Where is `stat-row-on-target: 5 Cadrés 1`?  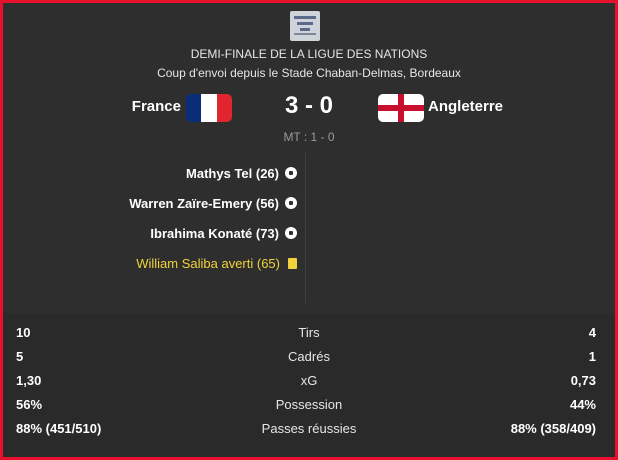
stat-row-on-target: 5 Cadrés 1 is located at coordinates (309, 357).